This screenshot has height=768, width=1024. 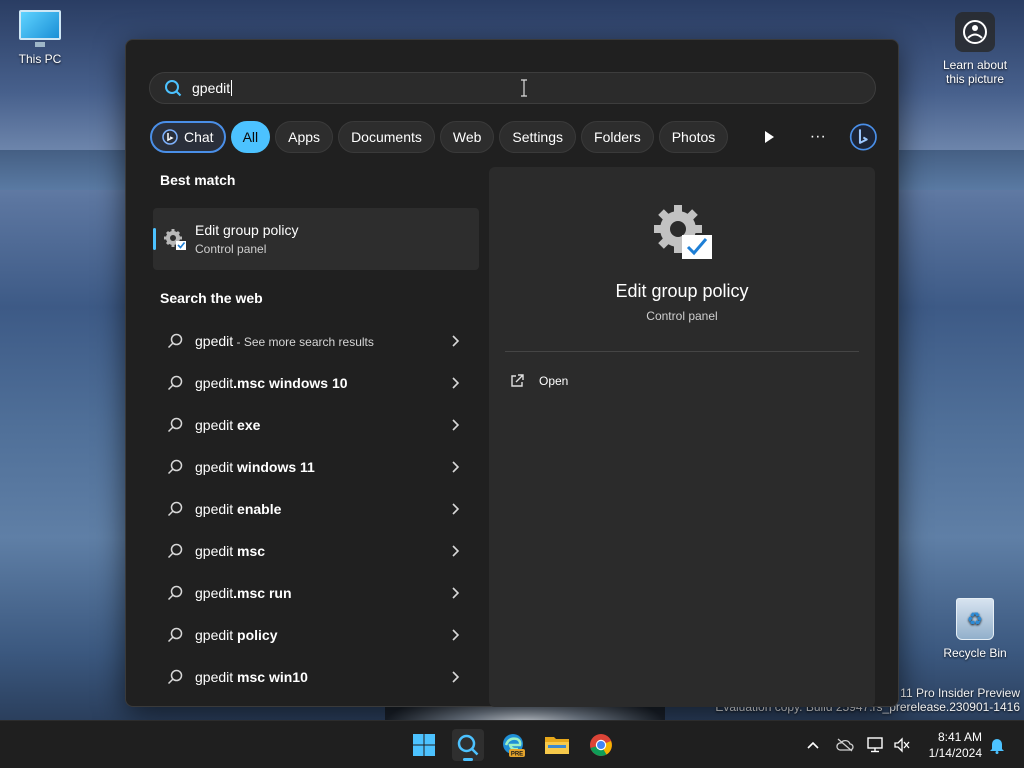 I want to click on taskbar: PRE 8:41 AM 1/14/2024, so click(x=512, y=744).